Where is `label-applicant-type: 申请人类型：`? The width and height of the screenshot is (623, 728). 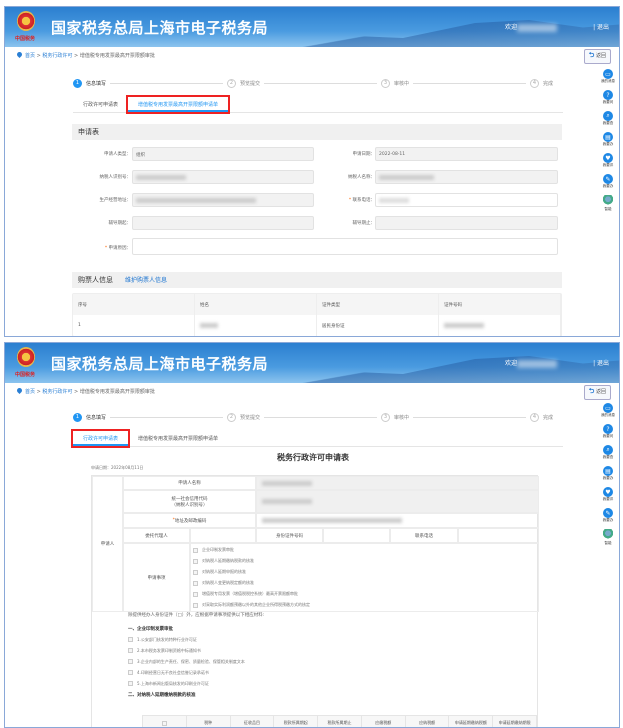 label-applicant-type: 申请人类型： is located at coordinates (117, 154).